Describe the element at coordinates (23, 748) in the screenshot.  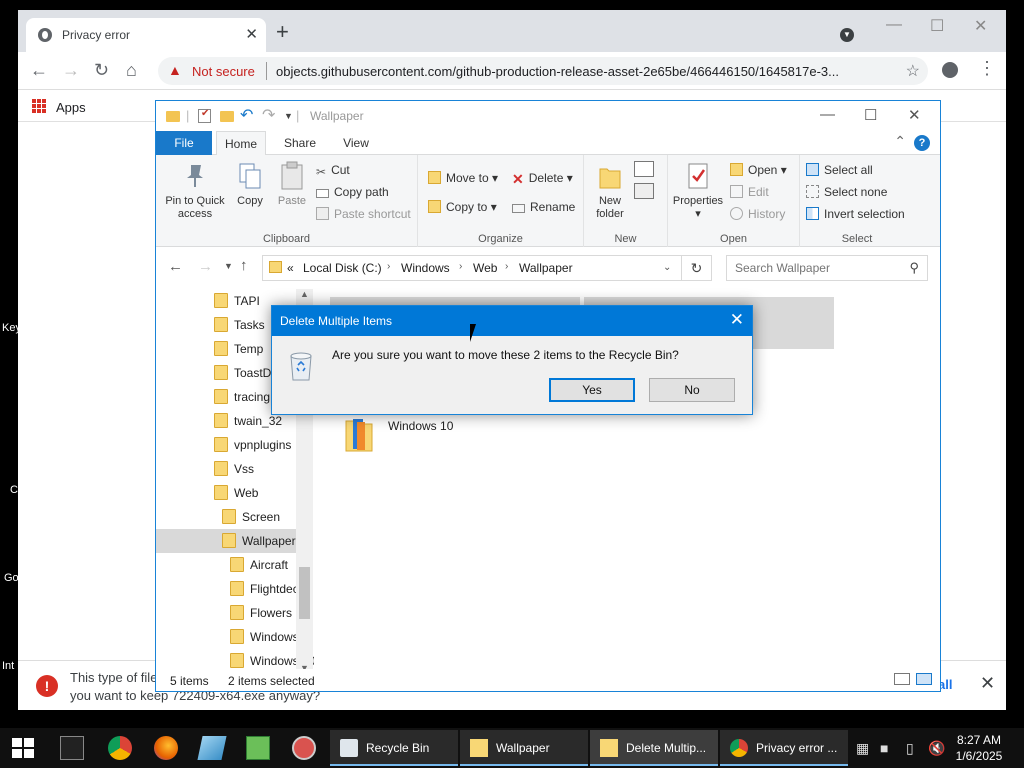
I see `start-button` at that location.